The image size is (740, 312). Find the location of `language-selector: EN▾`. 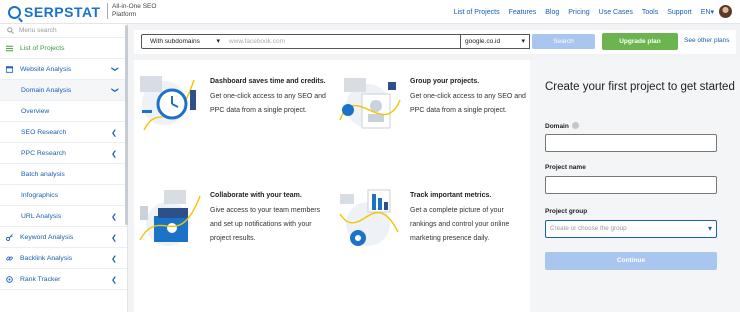

language-selector: EN▾ is located at coordinates (707, 12).